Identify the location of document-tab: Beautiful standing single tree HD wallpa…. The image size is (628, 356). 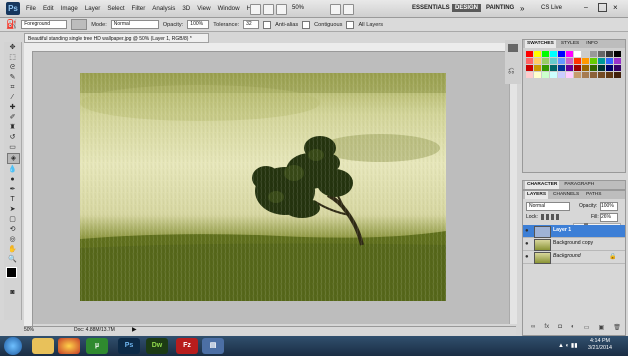
(116, 38).